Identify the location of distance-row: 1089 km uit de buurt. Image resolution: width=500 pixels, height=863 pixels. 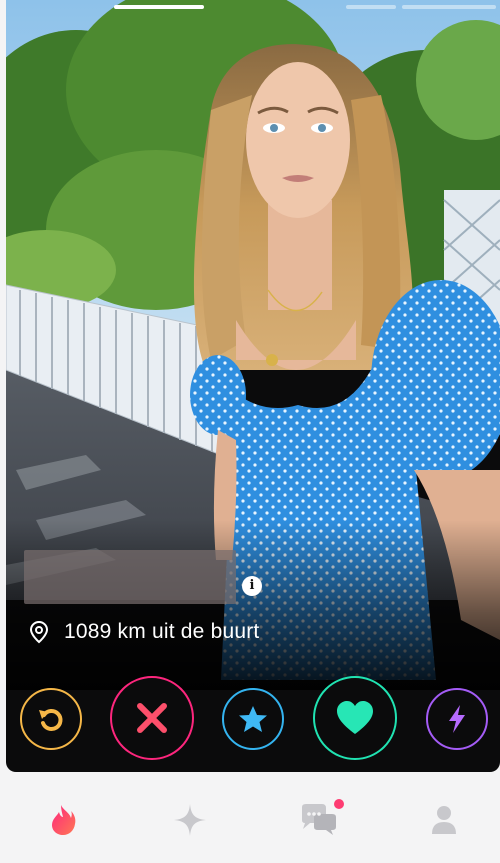
(143, 632).